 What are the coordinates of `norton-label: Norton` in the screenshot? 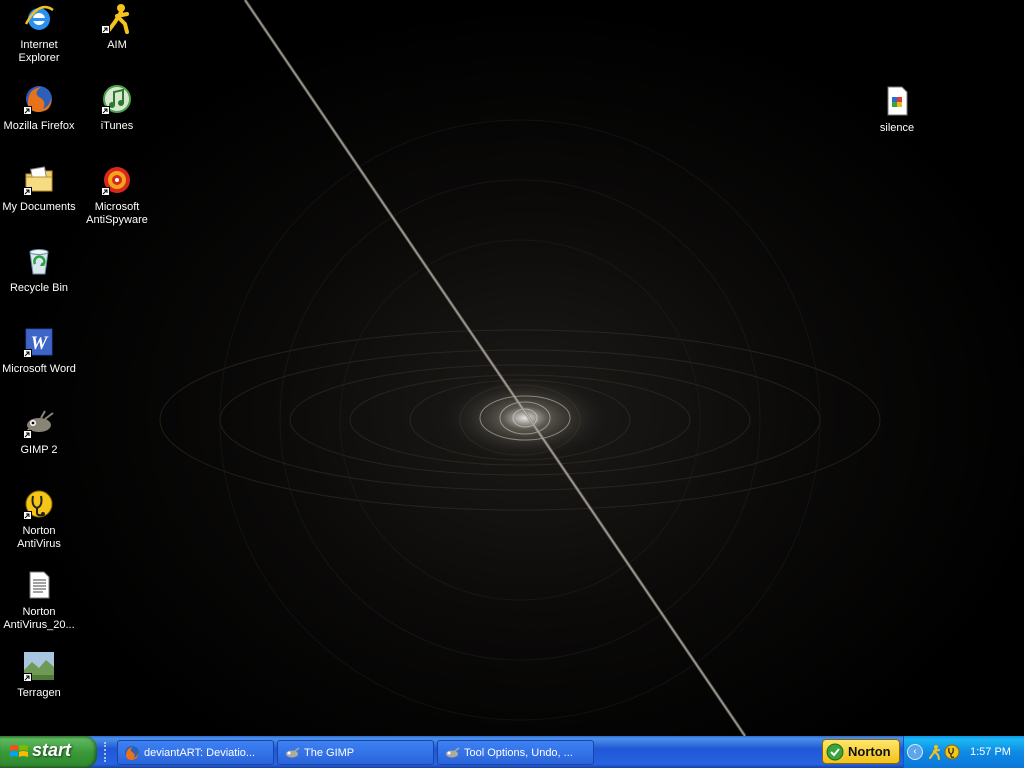 It's located at (869, 751).